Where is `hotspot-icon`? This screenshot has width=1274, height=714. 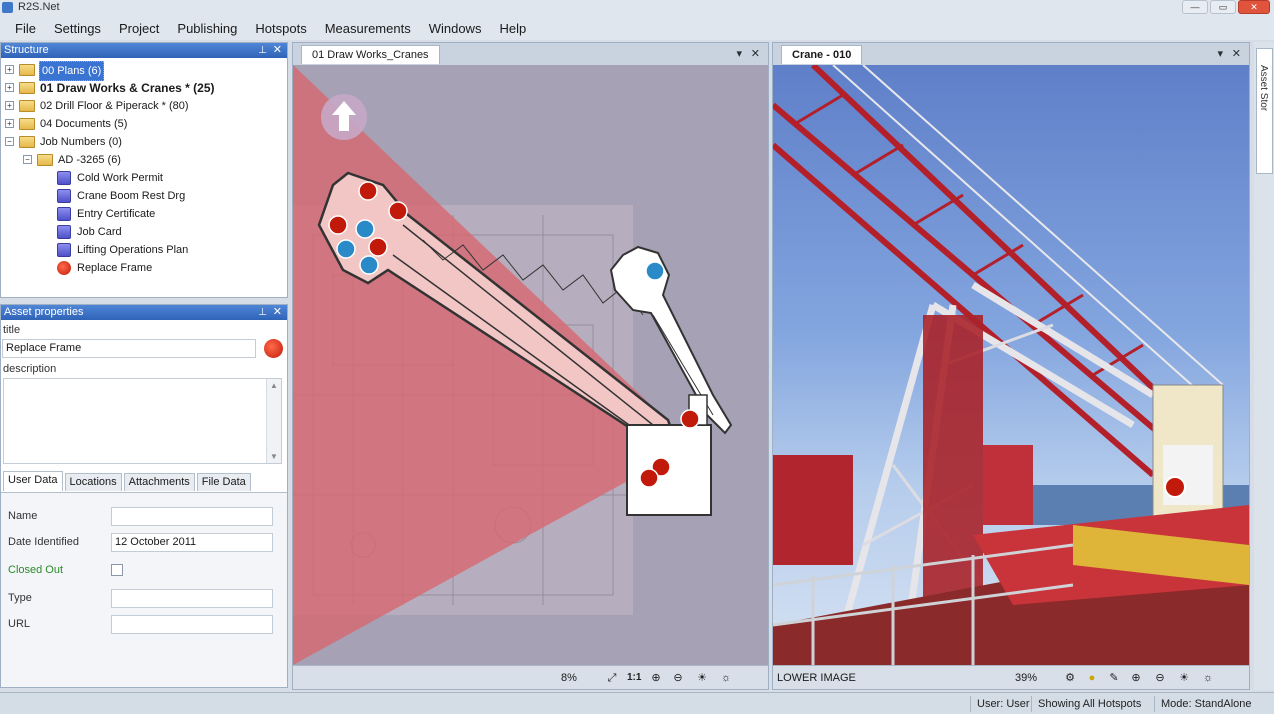 hotspot-icon is located at coordinates (273, 348).